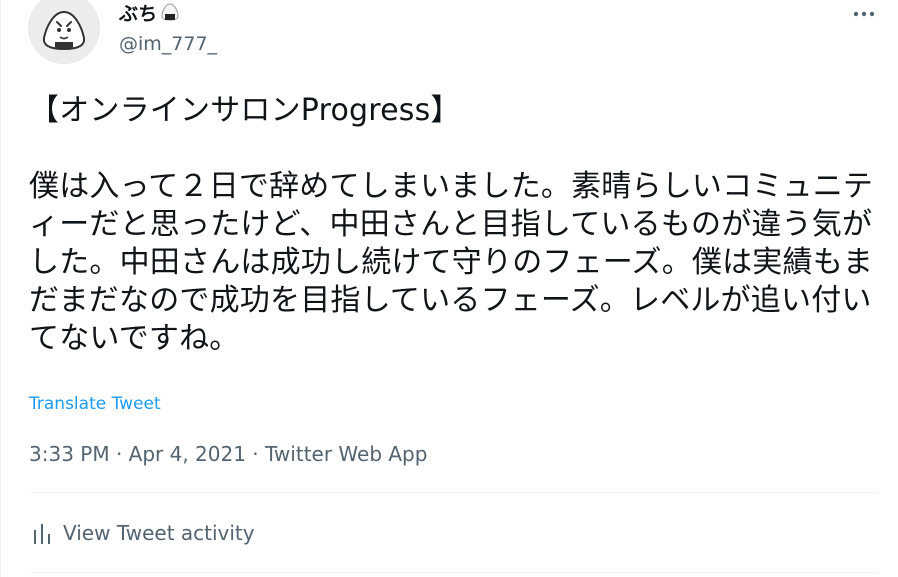 The width and height of the screenshot is (898, 577). I want to click on analytics-bars-icon, so click(42, 534).